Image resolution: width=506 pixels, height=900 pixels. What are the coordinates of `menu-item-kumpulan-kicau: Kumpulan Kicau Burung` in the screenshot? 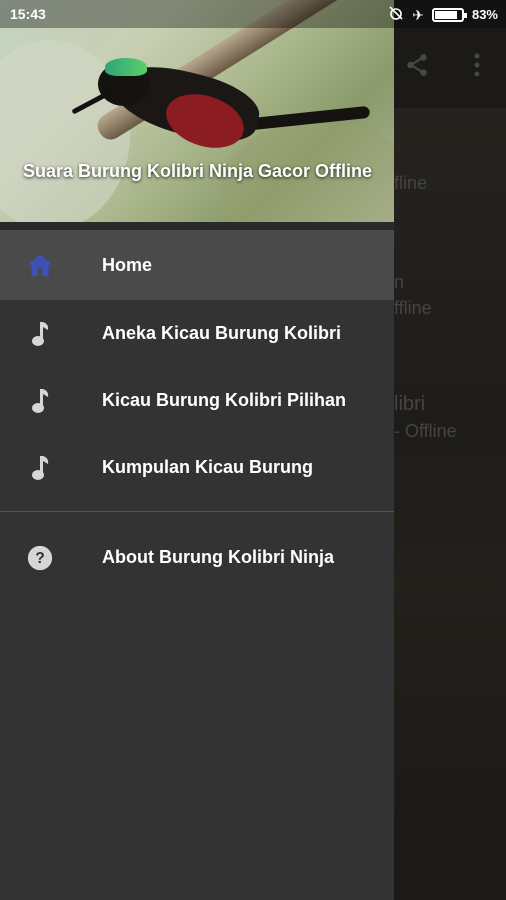 It's located at (197, 467).